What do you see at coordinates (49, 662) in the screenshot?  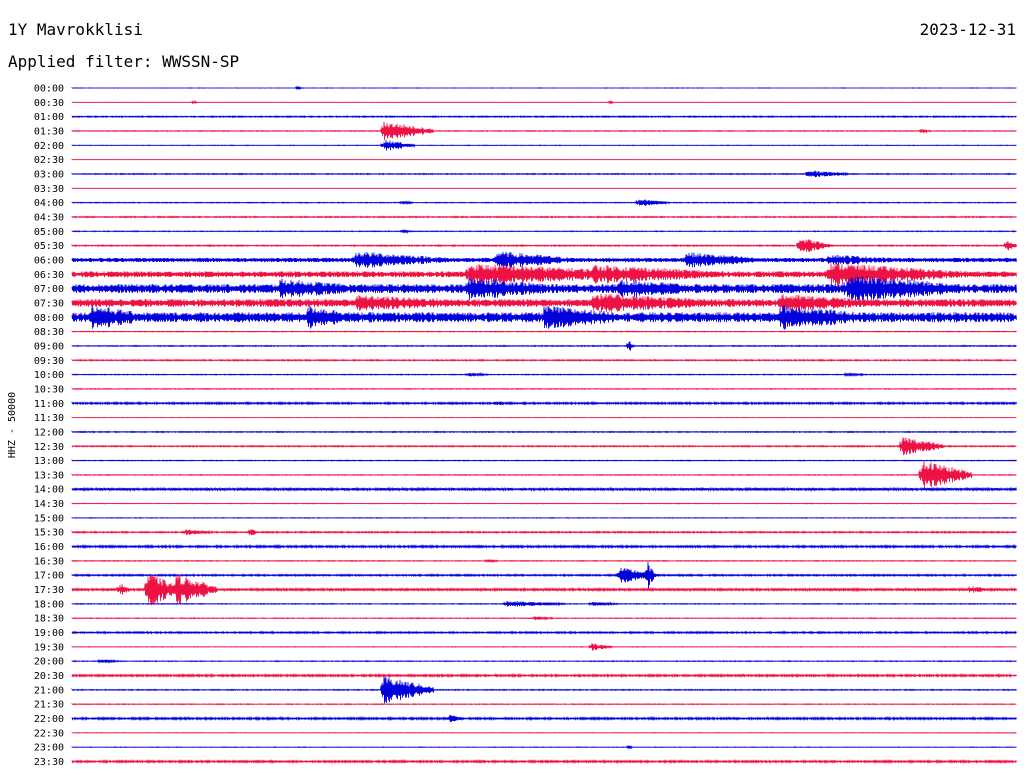 I see `time-label: 20:00` at bounding box center [49, 662].